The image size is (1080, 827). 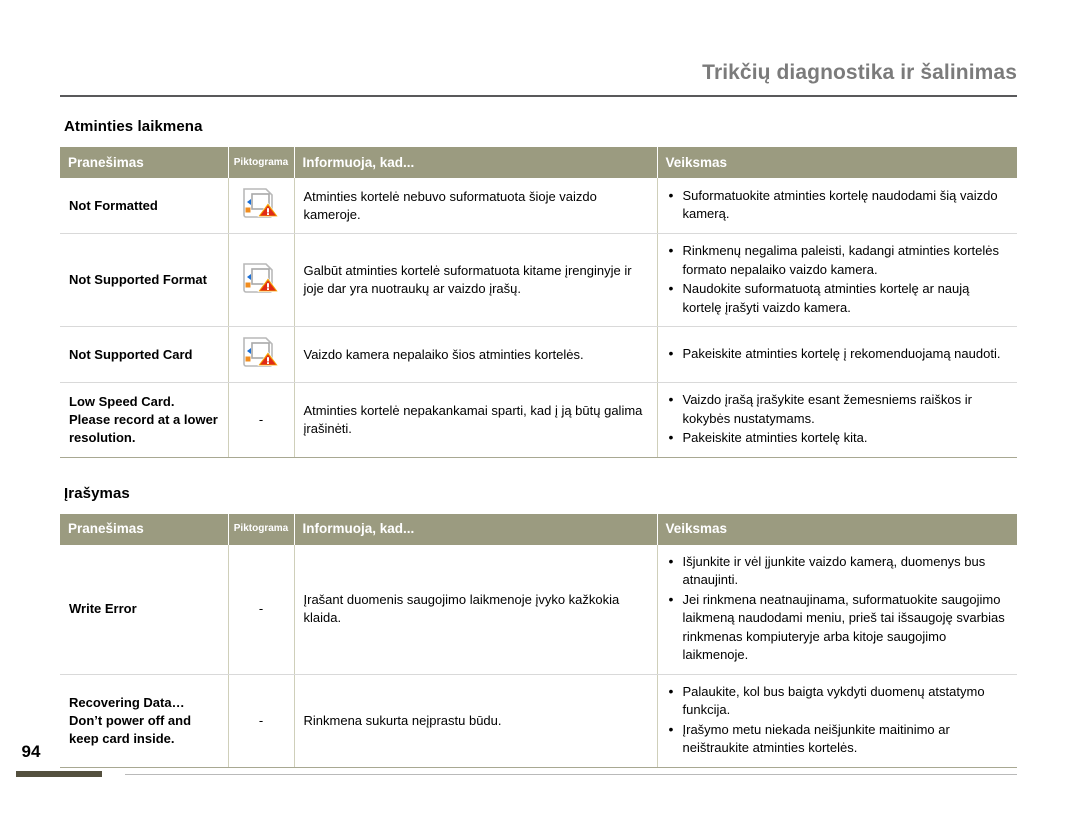 What do you see at coordinates (144, 354) in the screenshot?
I see `cell-message: Not Supported Card` at bounding box center [144, 354].